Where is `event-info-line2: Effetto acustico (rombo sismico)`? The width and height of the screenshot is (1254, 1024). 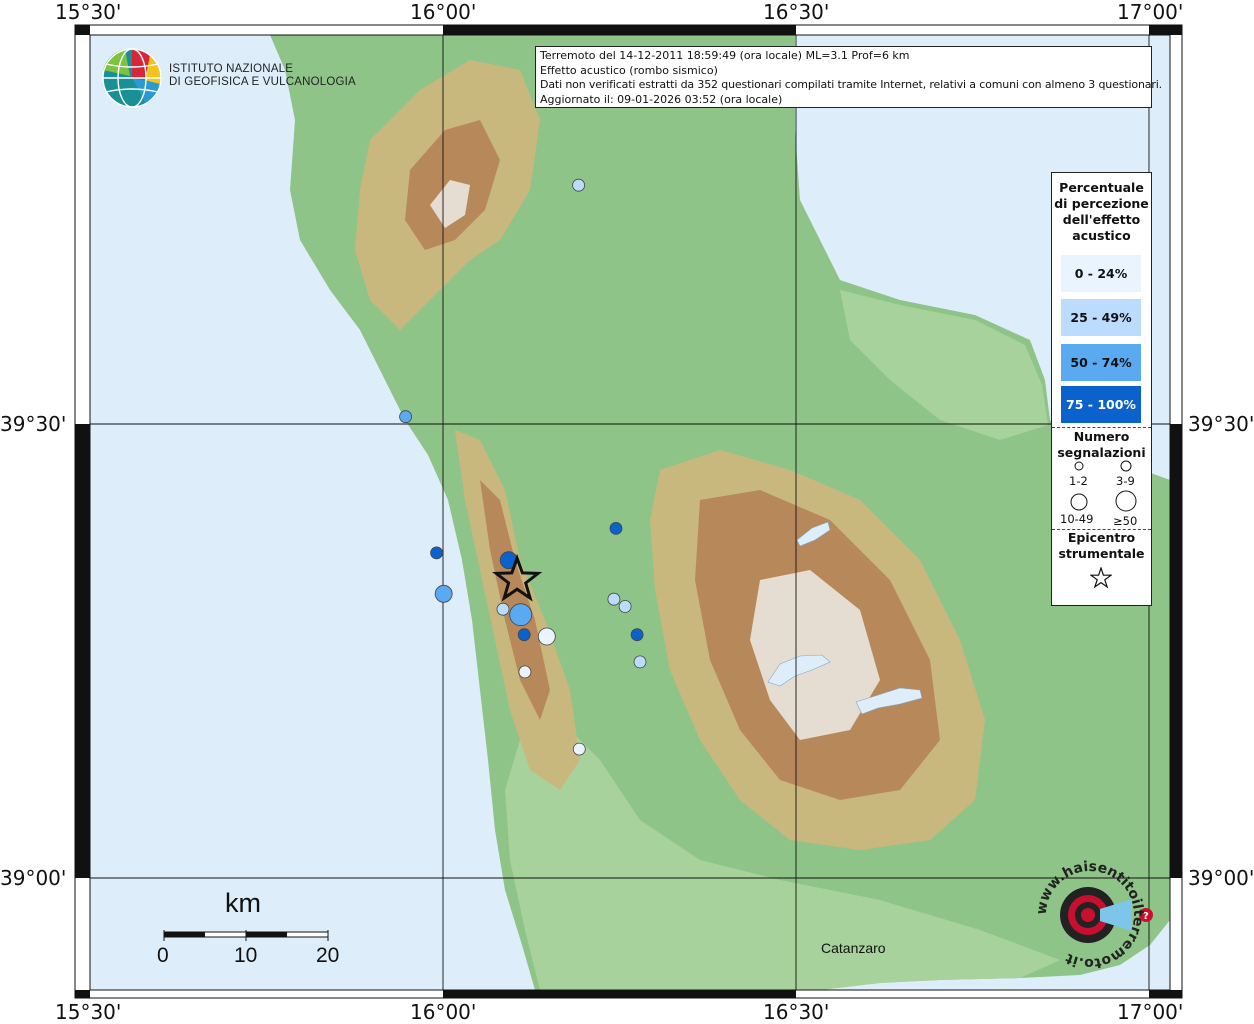 event-info-line2: Effetto acustico (rombo sismico) is located at coordinates (629, 70).